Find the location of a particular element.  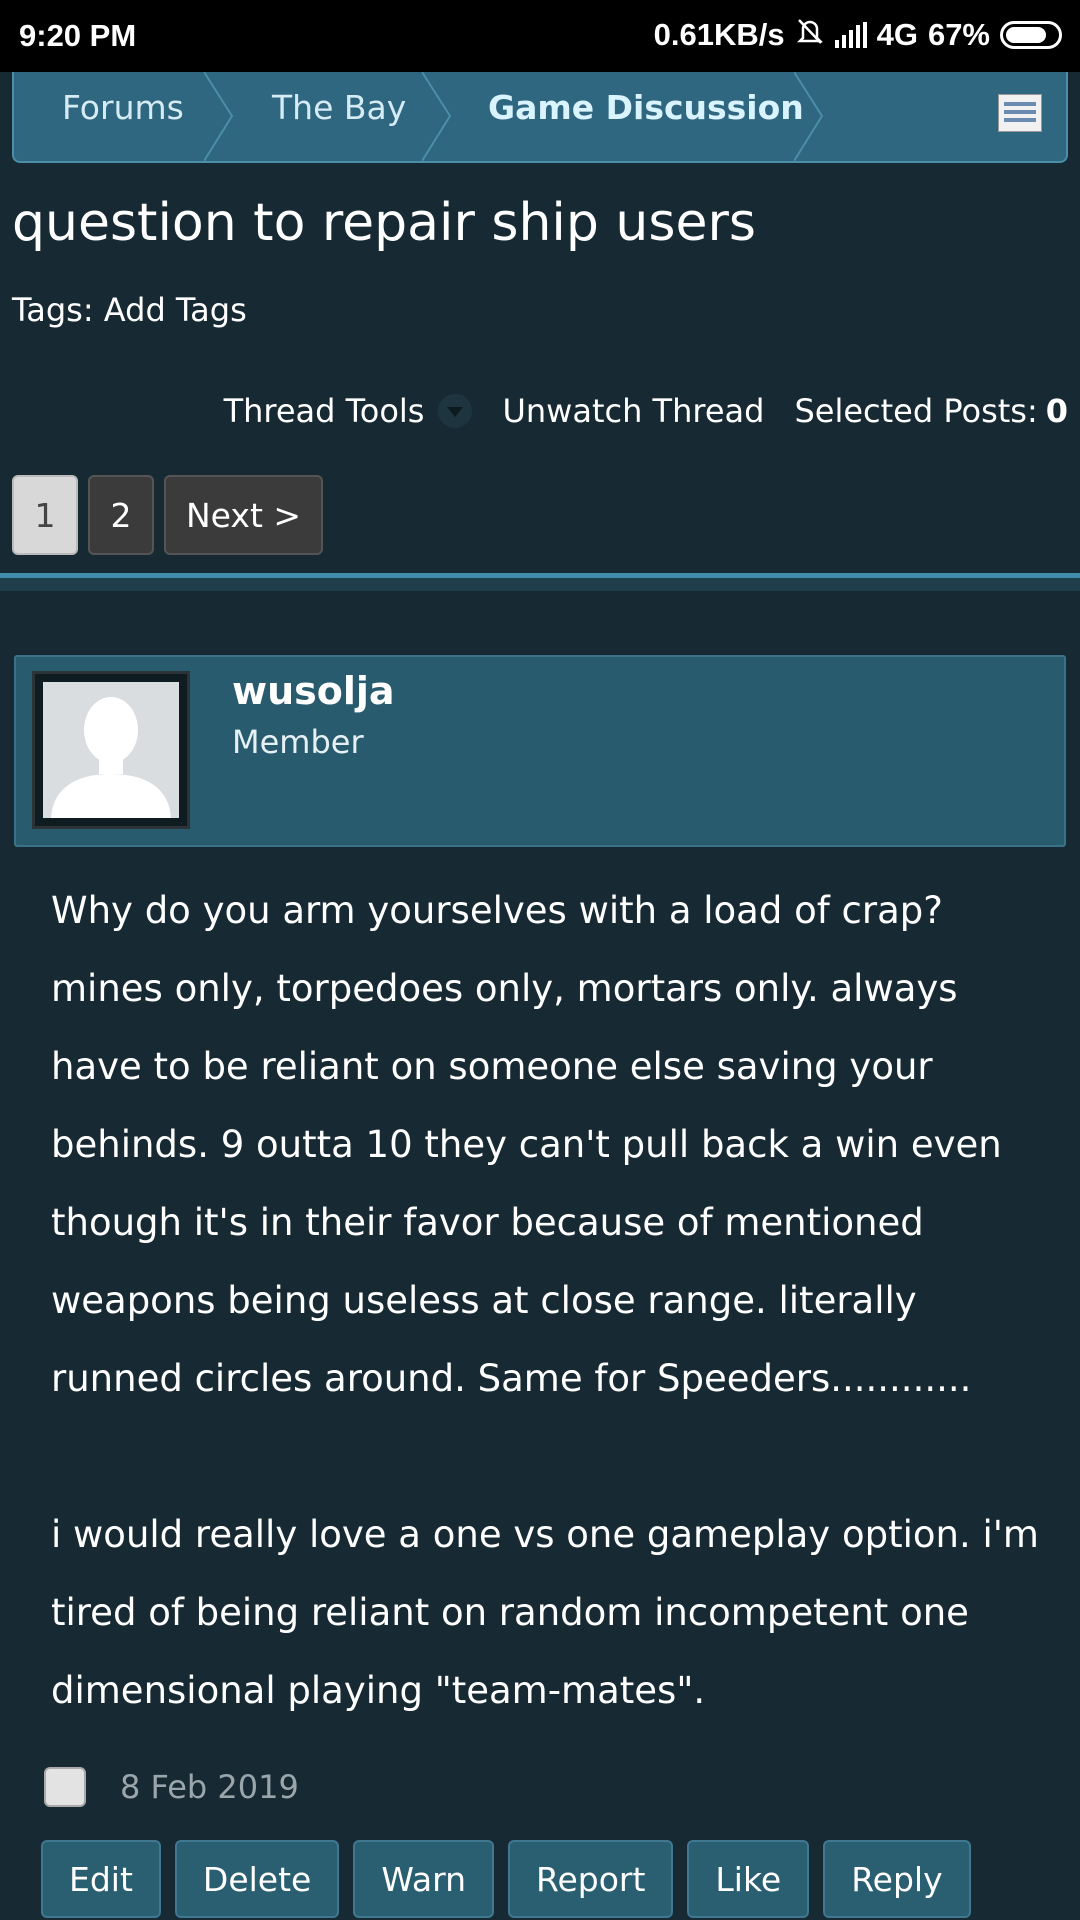

status-time: 9:20 PM is located at coordinates (78, 35).